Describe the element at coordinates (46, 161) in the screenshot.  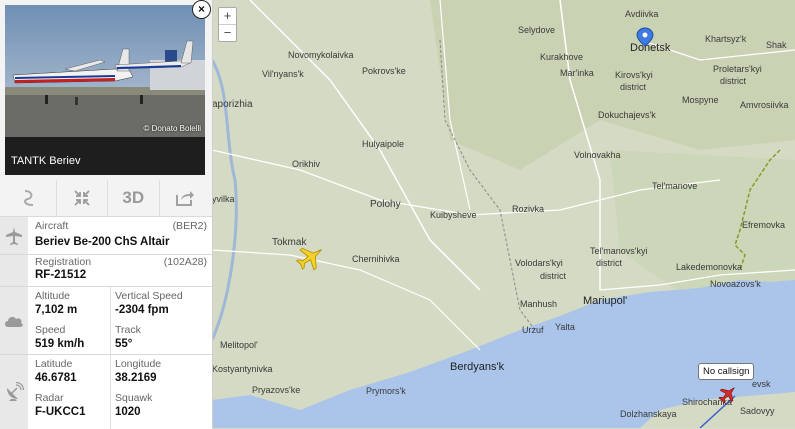
I see `aircraft-operator-name: TANTK Beriev` at that location.